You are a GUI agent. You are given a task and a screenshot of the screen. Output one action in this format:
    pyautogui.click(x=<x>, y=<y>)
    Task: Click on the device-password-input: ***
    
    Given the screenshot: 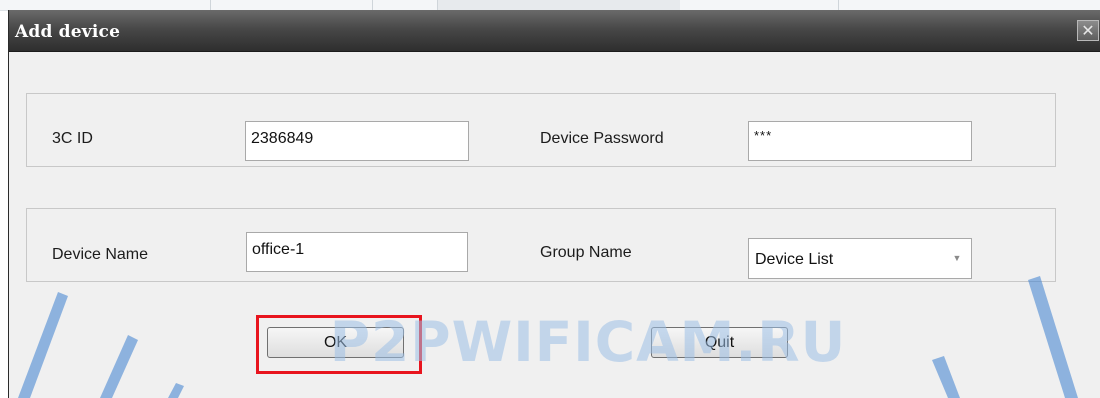 What is the action you would take?
    pyautogui.click(x=860, y=141)
    